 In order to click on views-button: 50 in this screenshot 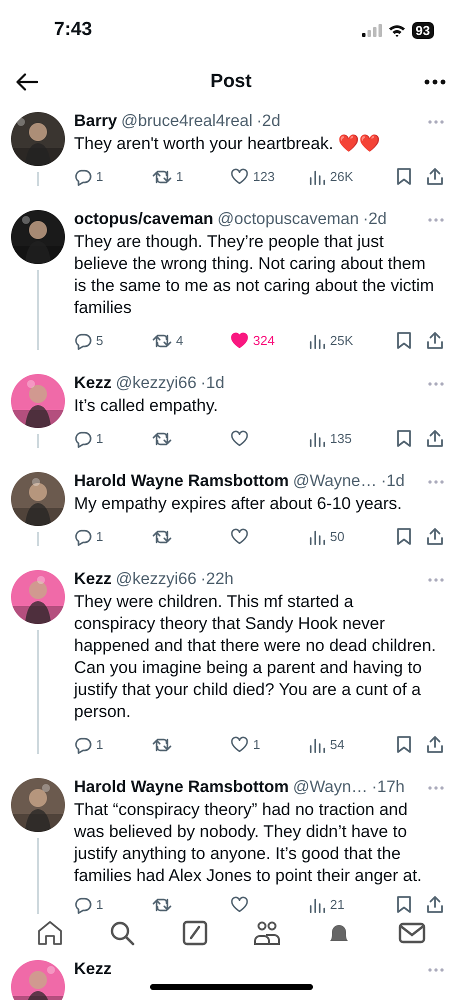, I will do `click(347, 537)`.